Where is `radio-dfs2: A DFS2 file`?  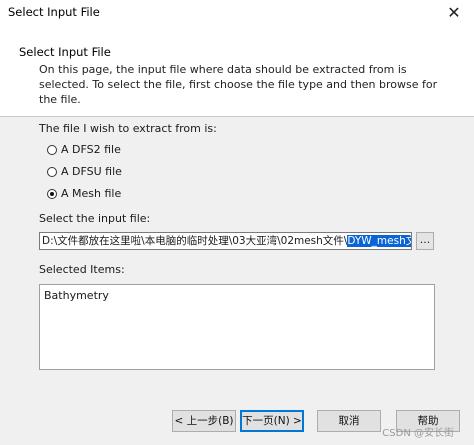
radio-dfs2: A DFS2 file is located at coordinates (84, 149).